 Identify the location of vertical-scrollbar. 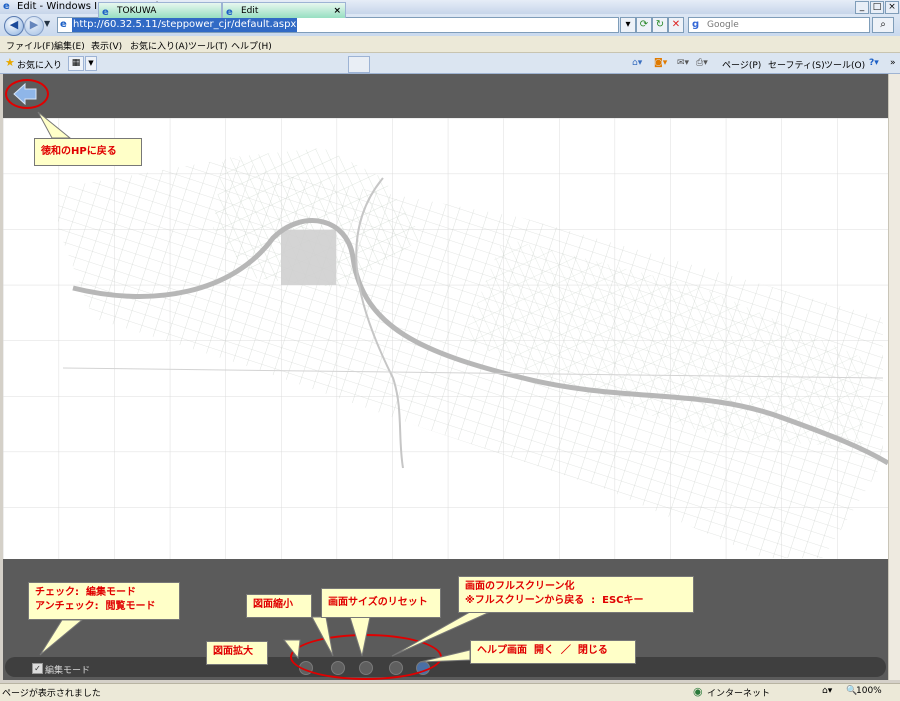
(894, 377).